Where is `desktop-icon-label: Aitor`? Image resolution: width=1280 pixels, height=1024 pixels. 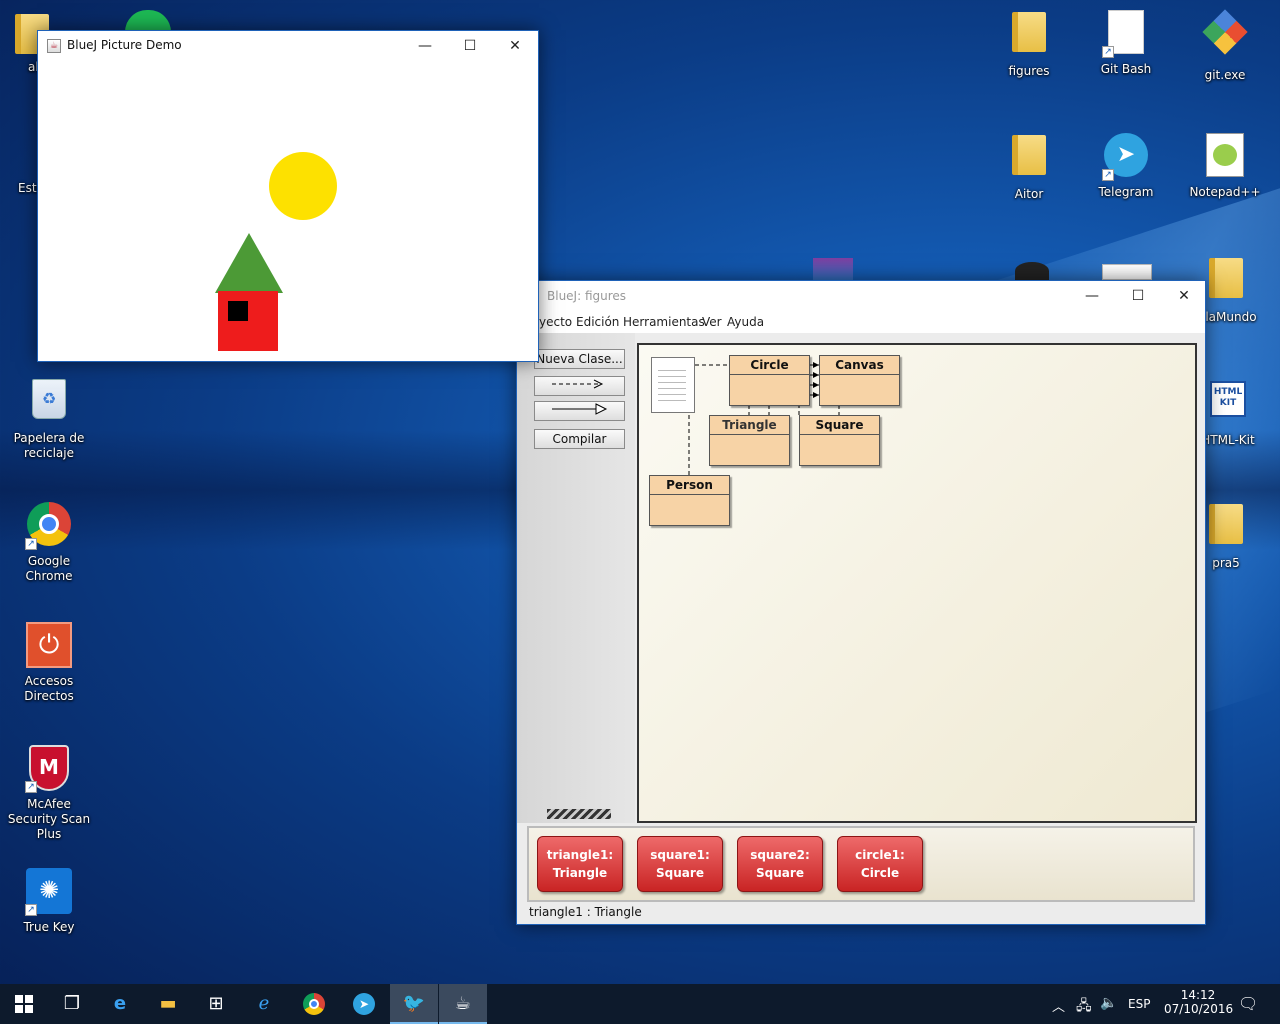 desktop-icon-label: Aitor is located at coordinates (1029, 194).